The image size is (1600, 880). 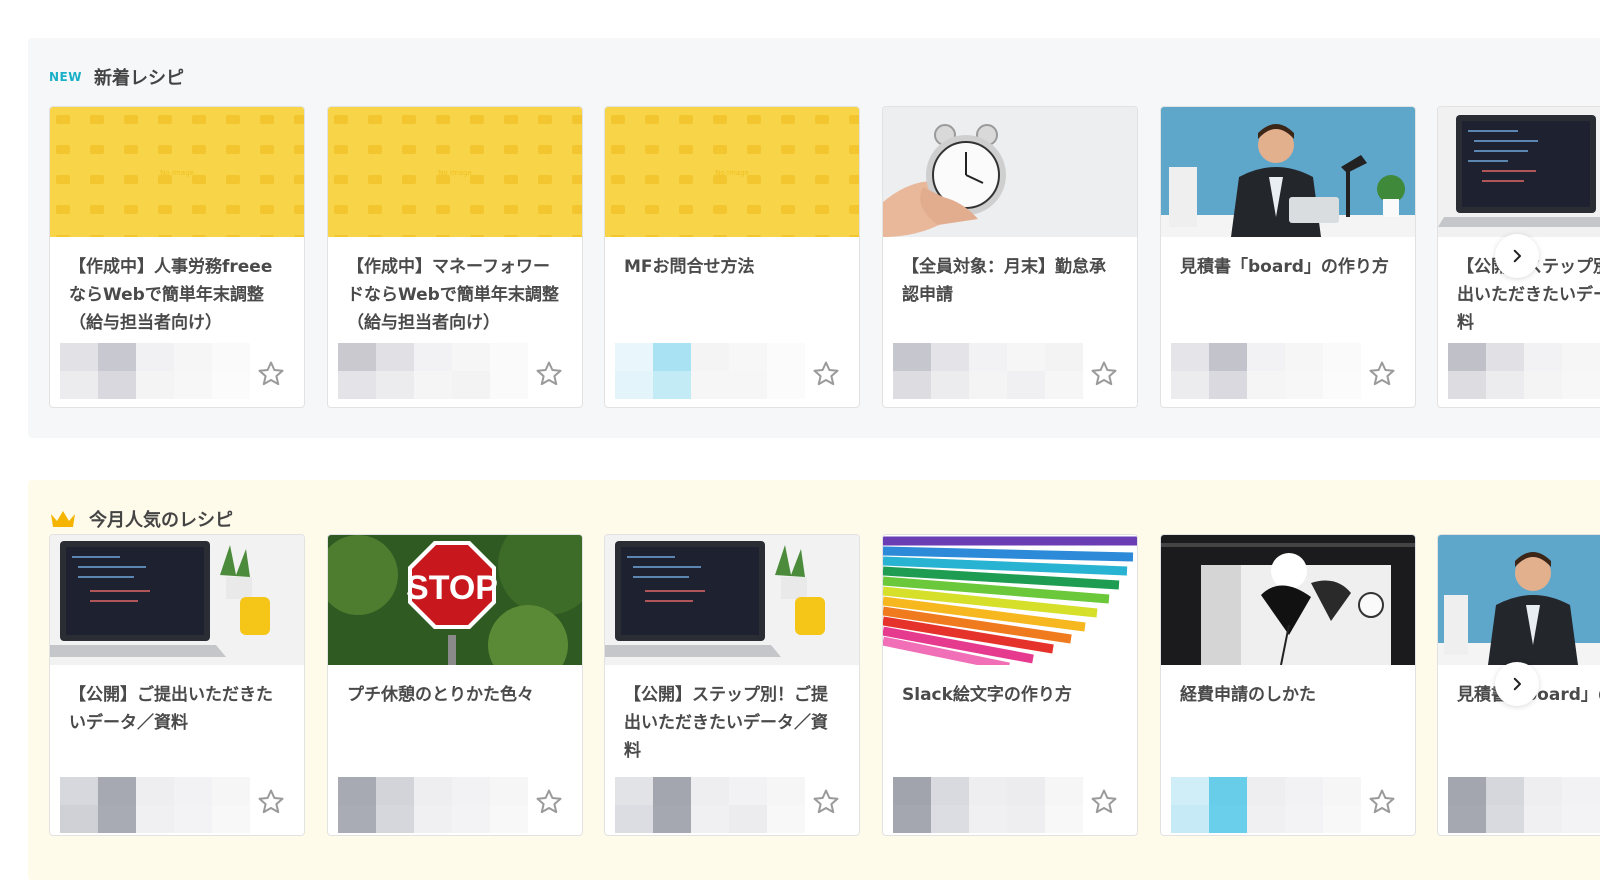 What do you see at coordinates (452, 588) in the screenshot?
I see `stop-sign-text: STOP` at bounding box center [452, 588].